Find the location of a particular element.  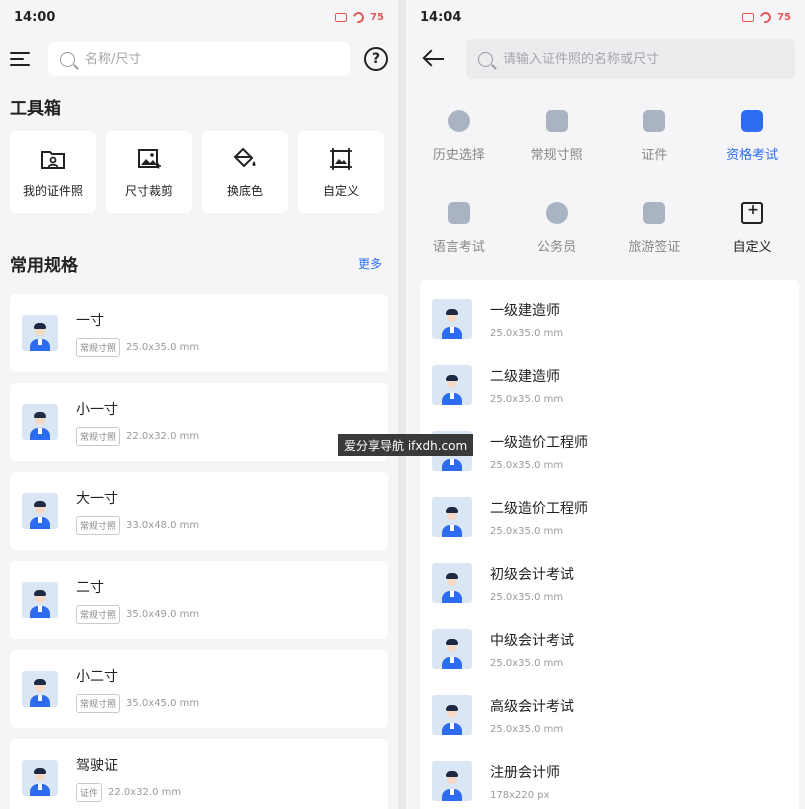

list-item: 二级造价工程师 25.0x35.0 mm is located at coordinates (609, 517).